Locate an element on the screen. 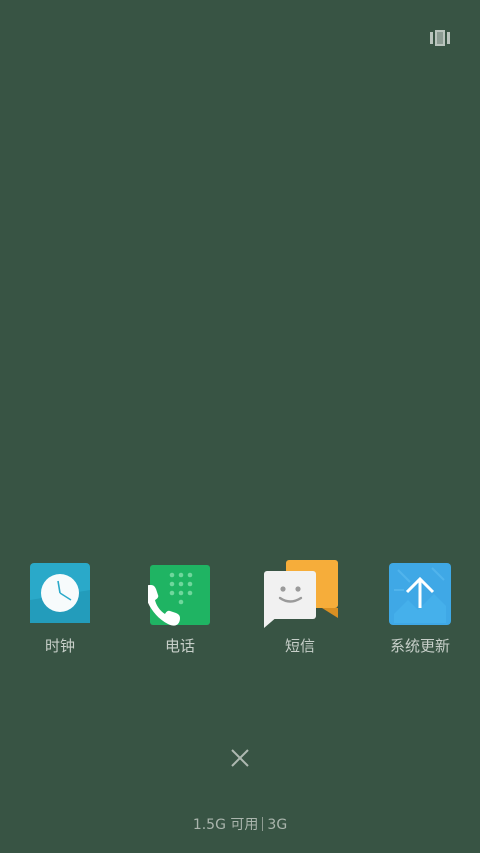 The image size is (480, 853). app-system-update: 系统更新 is located at coordinates (420, 611).